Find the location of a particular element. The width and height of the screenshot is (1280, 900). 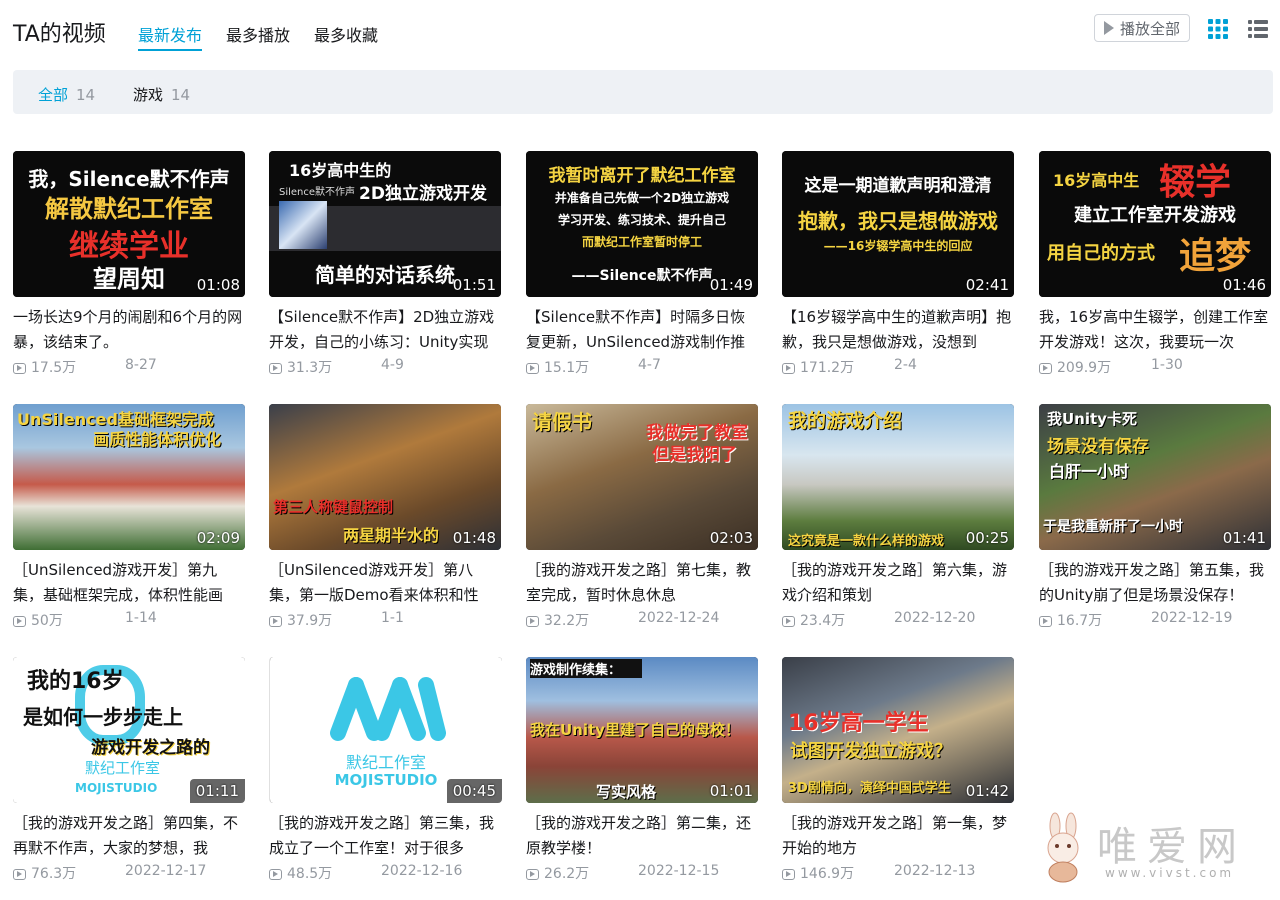

cover-text: ——16岁辍学高中生的回应 is located at coordinates (898, 246).